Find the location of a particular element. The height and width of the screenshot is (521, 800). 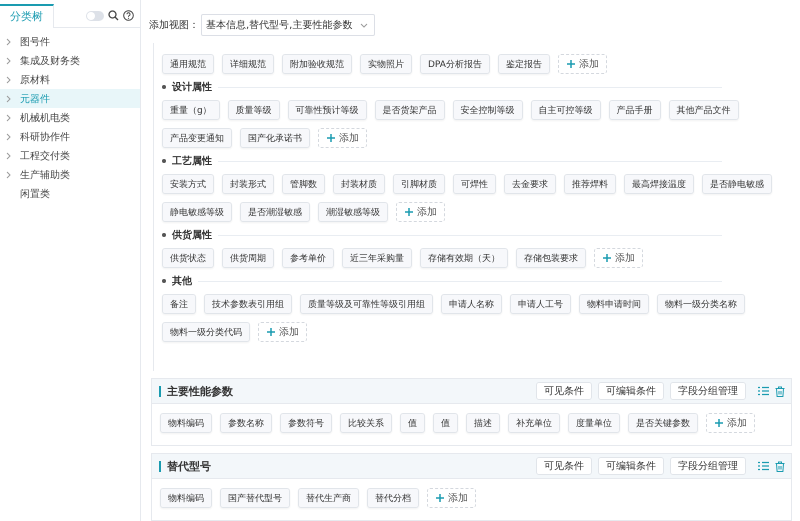

search-icon is located at coordinates (113, 15).